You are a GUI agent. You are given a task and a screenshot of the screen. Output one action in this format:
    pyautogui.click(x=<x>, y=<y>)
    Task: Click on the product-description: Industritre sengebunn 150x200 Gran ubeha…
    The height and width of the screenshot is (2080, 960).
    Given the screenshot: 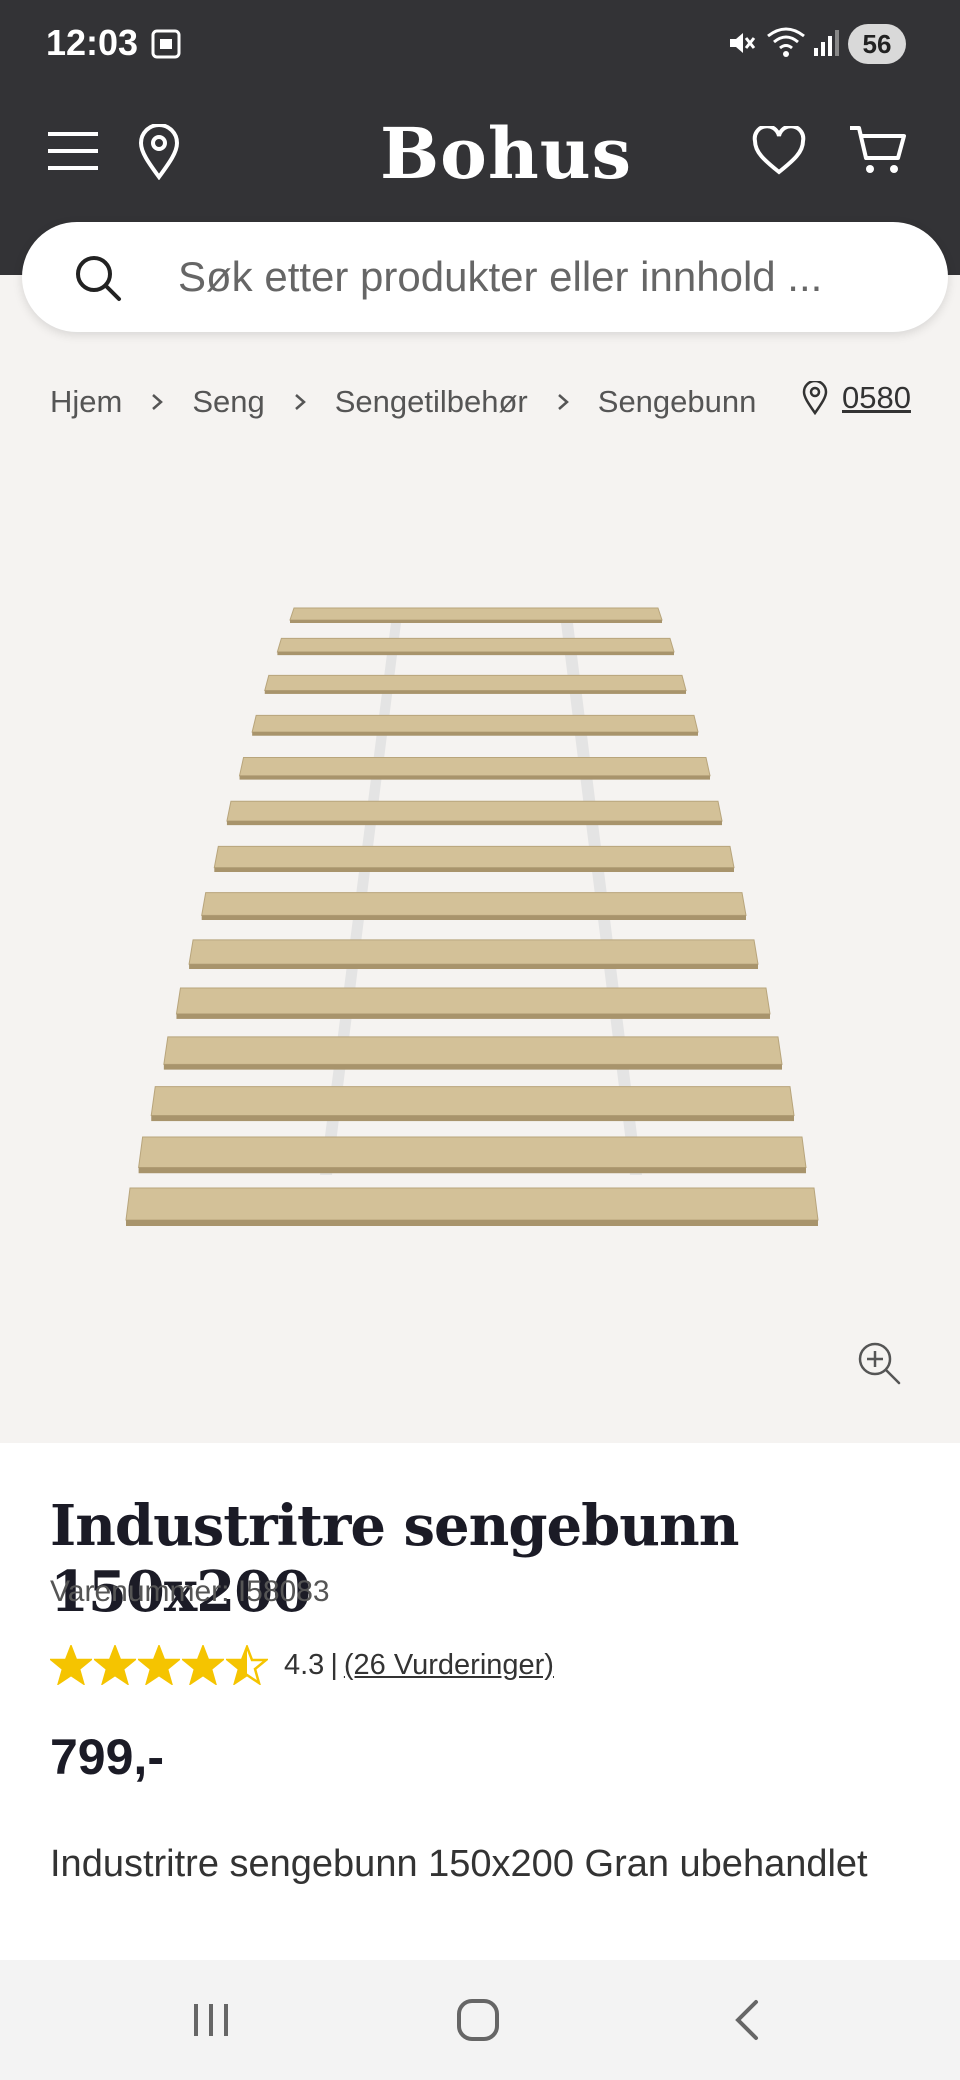 What is the action you would take?
    pyautogui.click(x=459, y=1864)
    